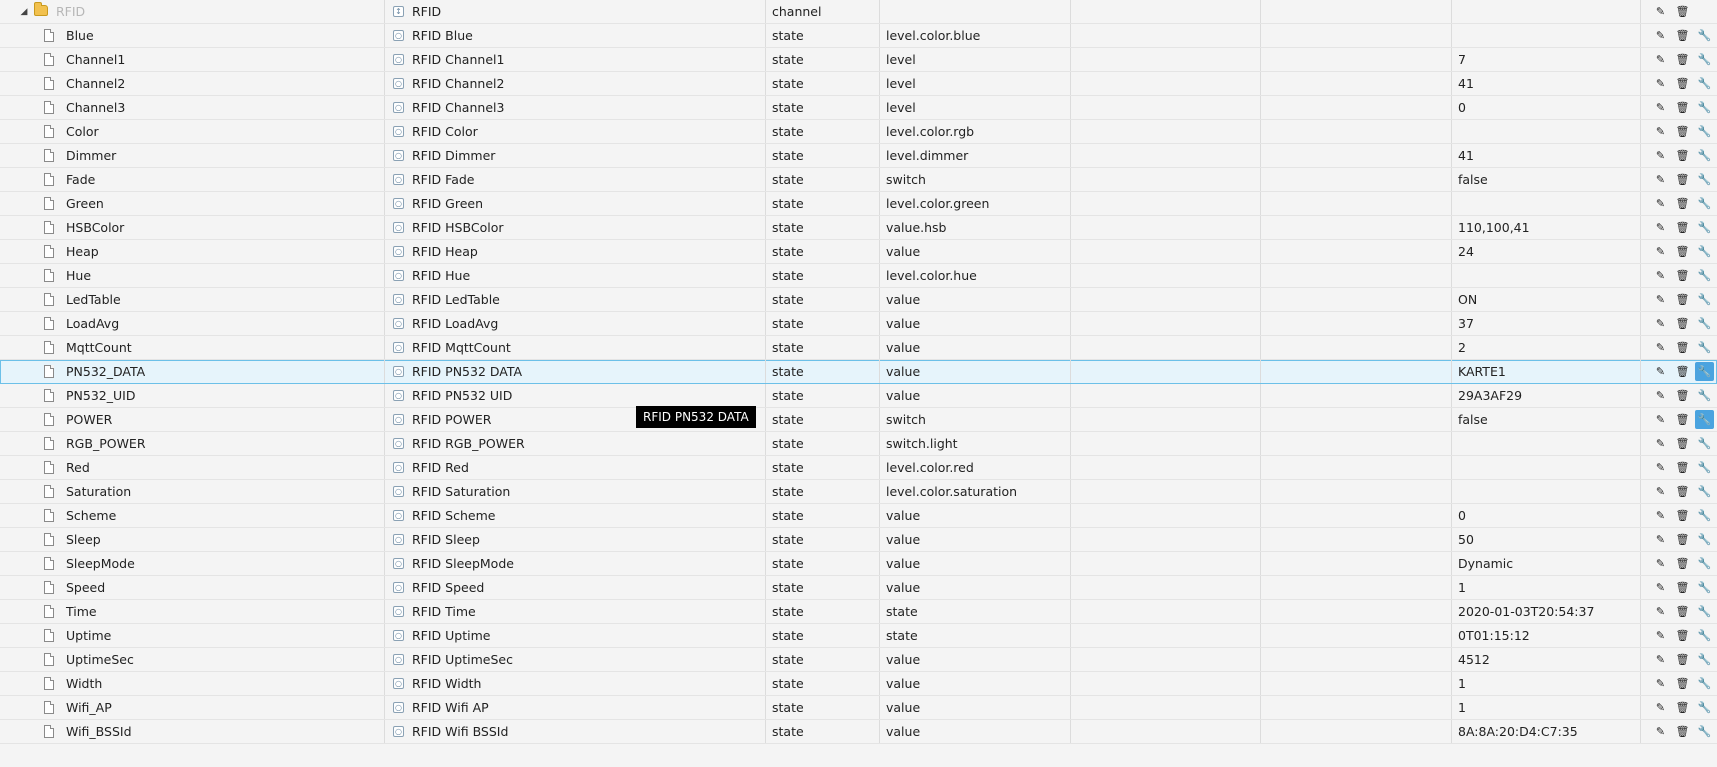  What do you see at coordinates (1546, 635) in the screenshot?
I see `value-cell: 0T01:15:12` at bounding box center [1546, 635].